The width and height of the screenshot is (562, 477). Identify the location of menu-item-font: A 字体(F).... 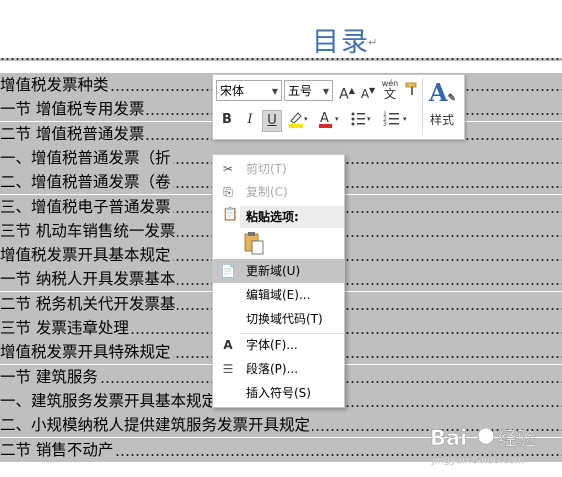
(278, 345).